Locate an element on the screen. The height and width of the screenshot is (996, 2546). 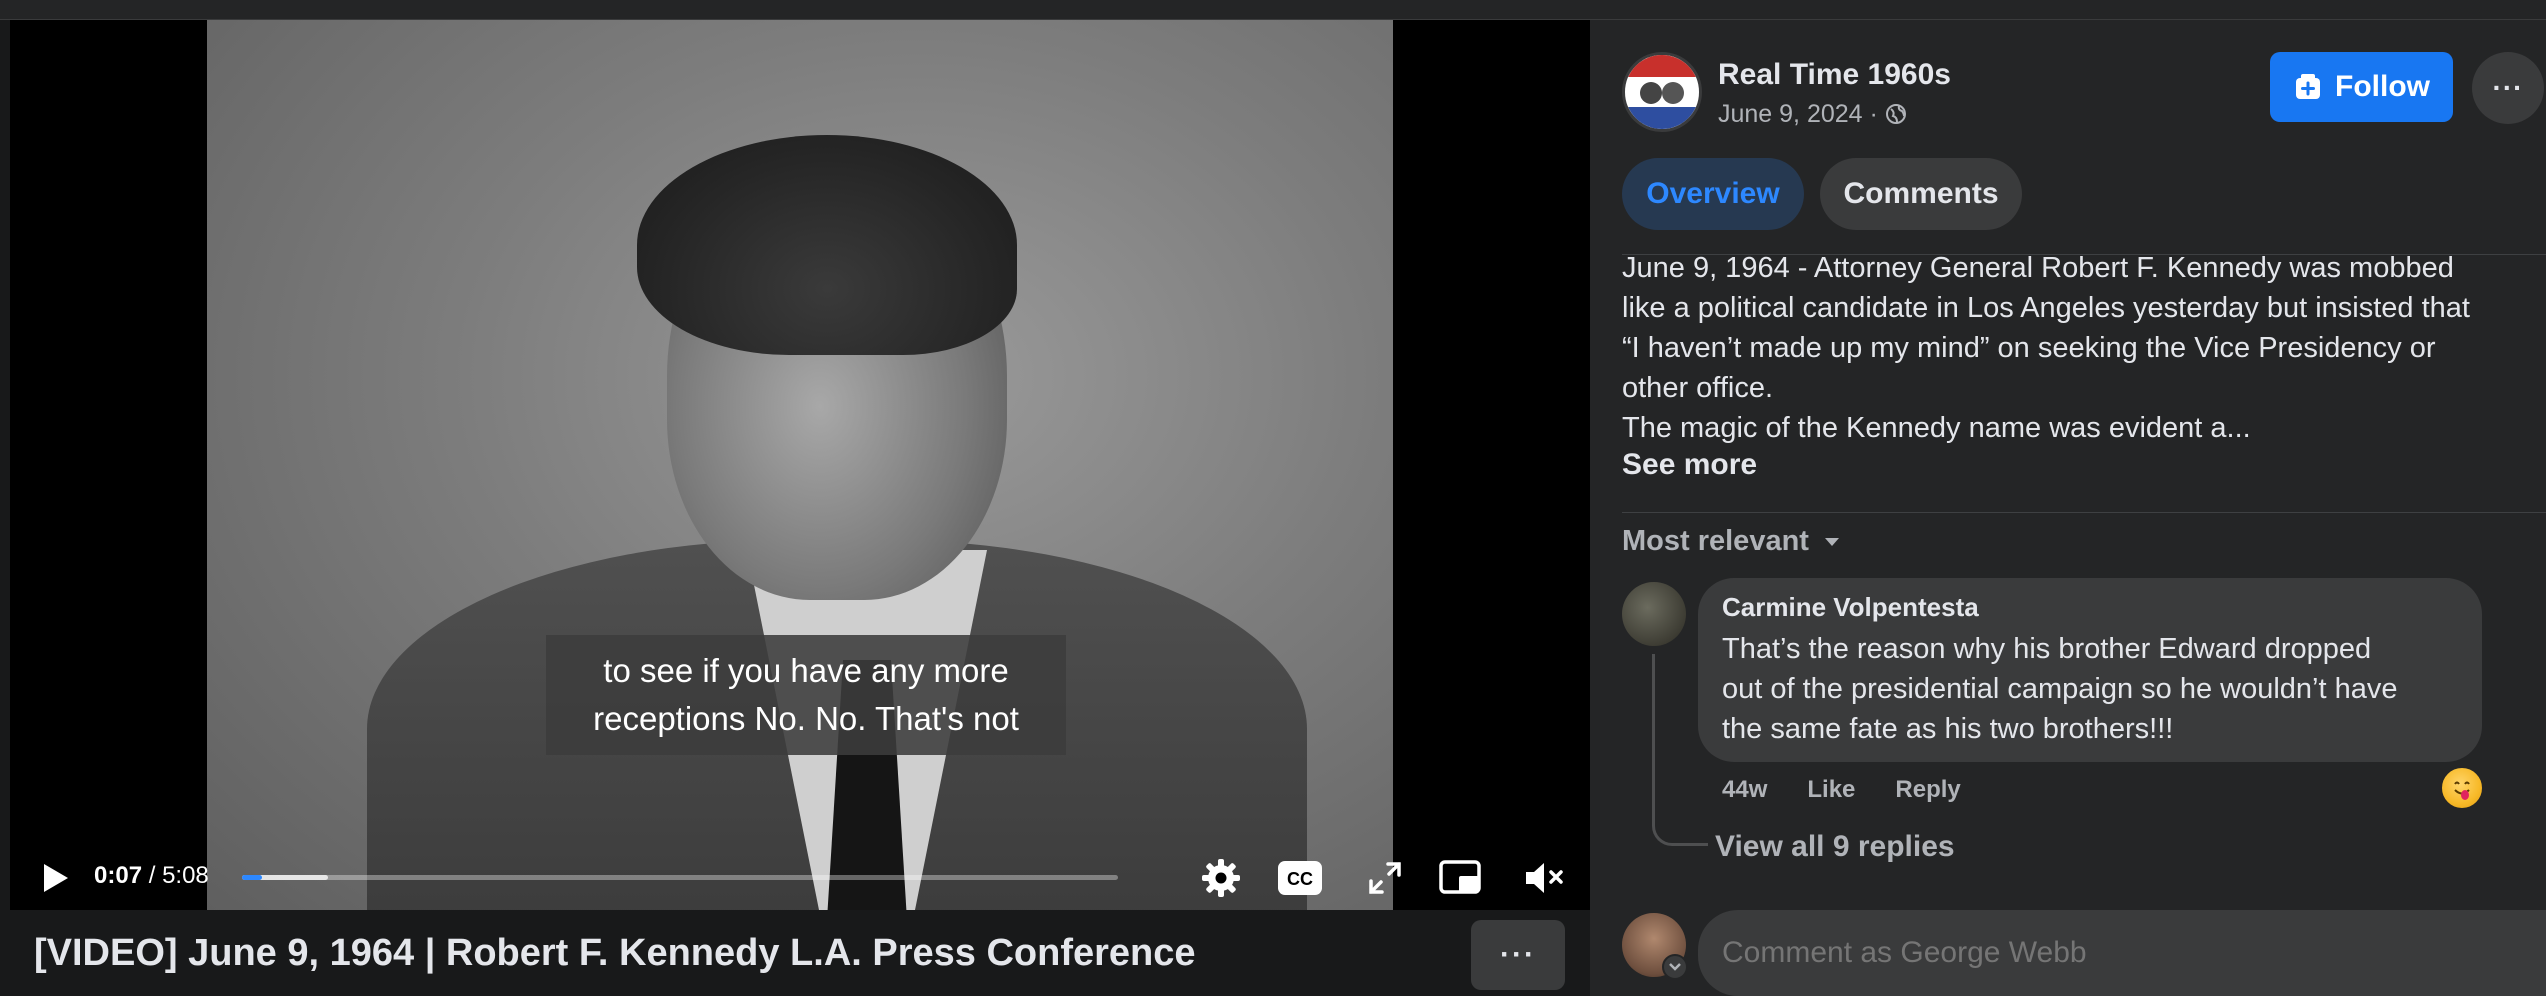
top-bar is located at coordinates (1273, 10).